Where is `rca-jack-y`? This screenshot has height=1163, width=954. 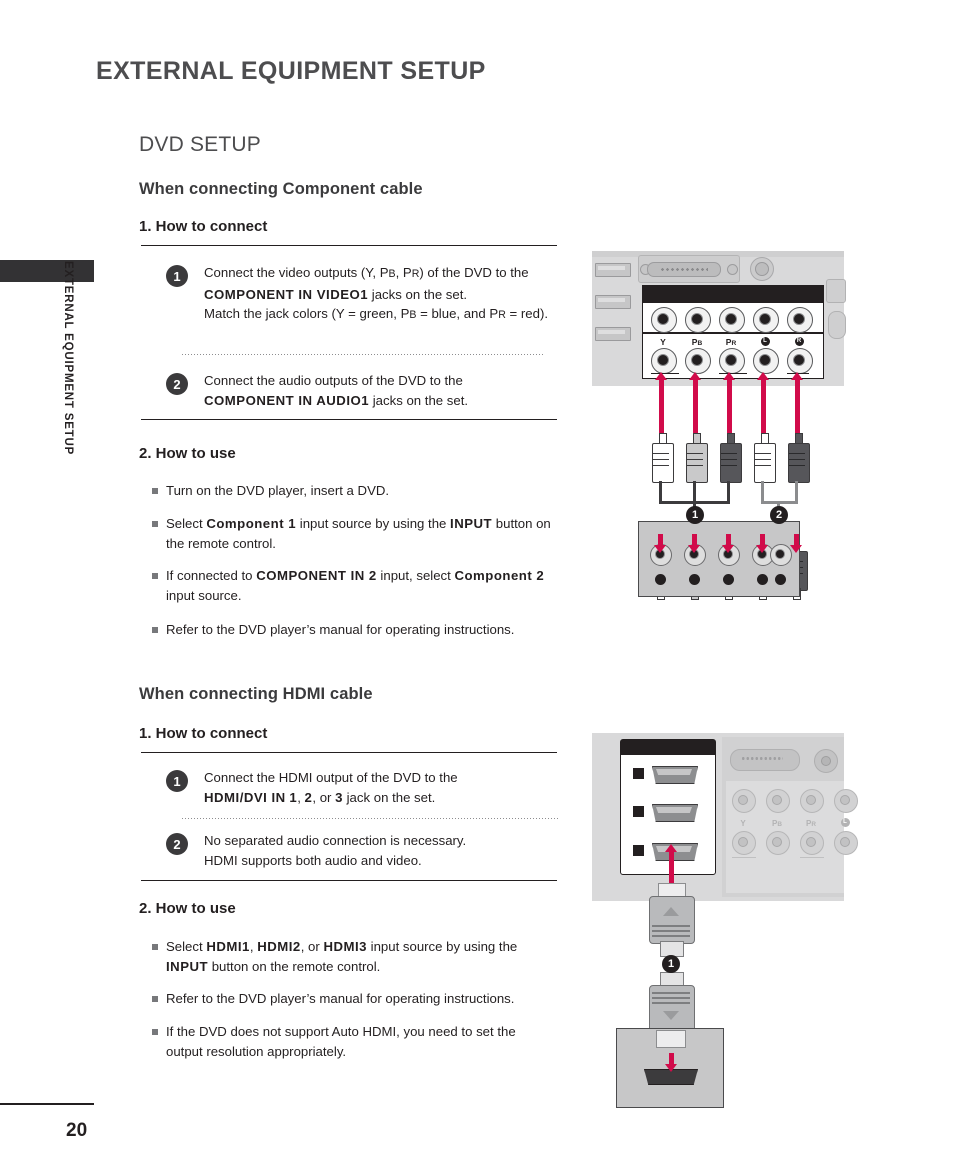
rca-jack-y is located at coordinates (664, 361).